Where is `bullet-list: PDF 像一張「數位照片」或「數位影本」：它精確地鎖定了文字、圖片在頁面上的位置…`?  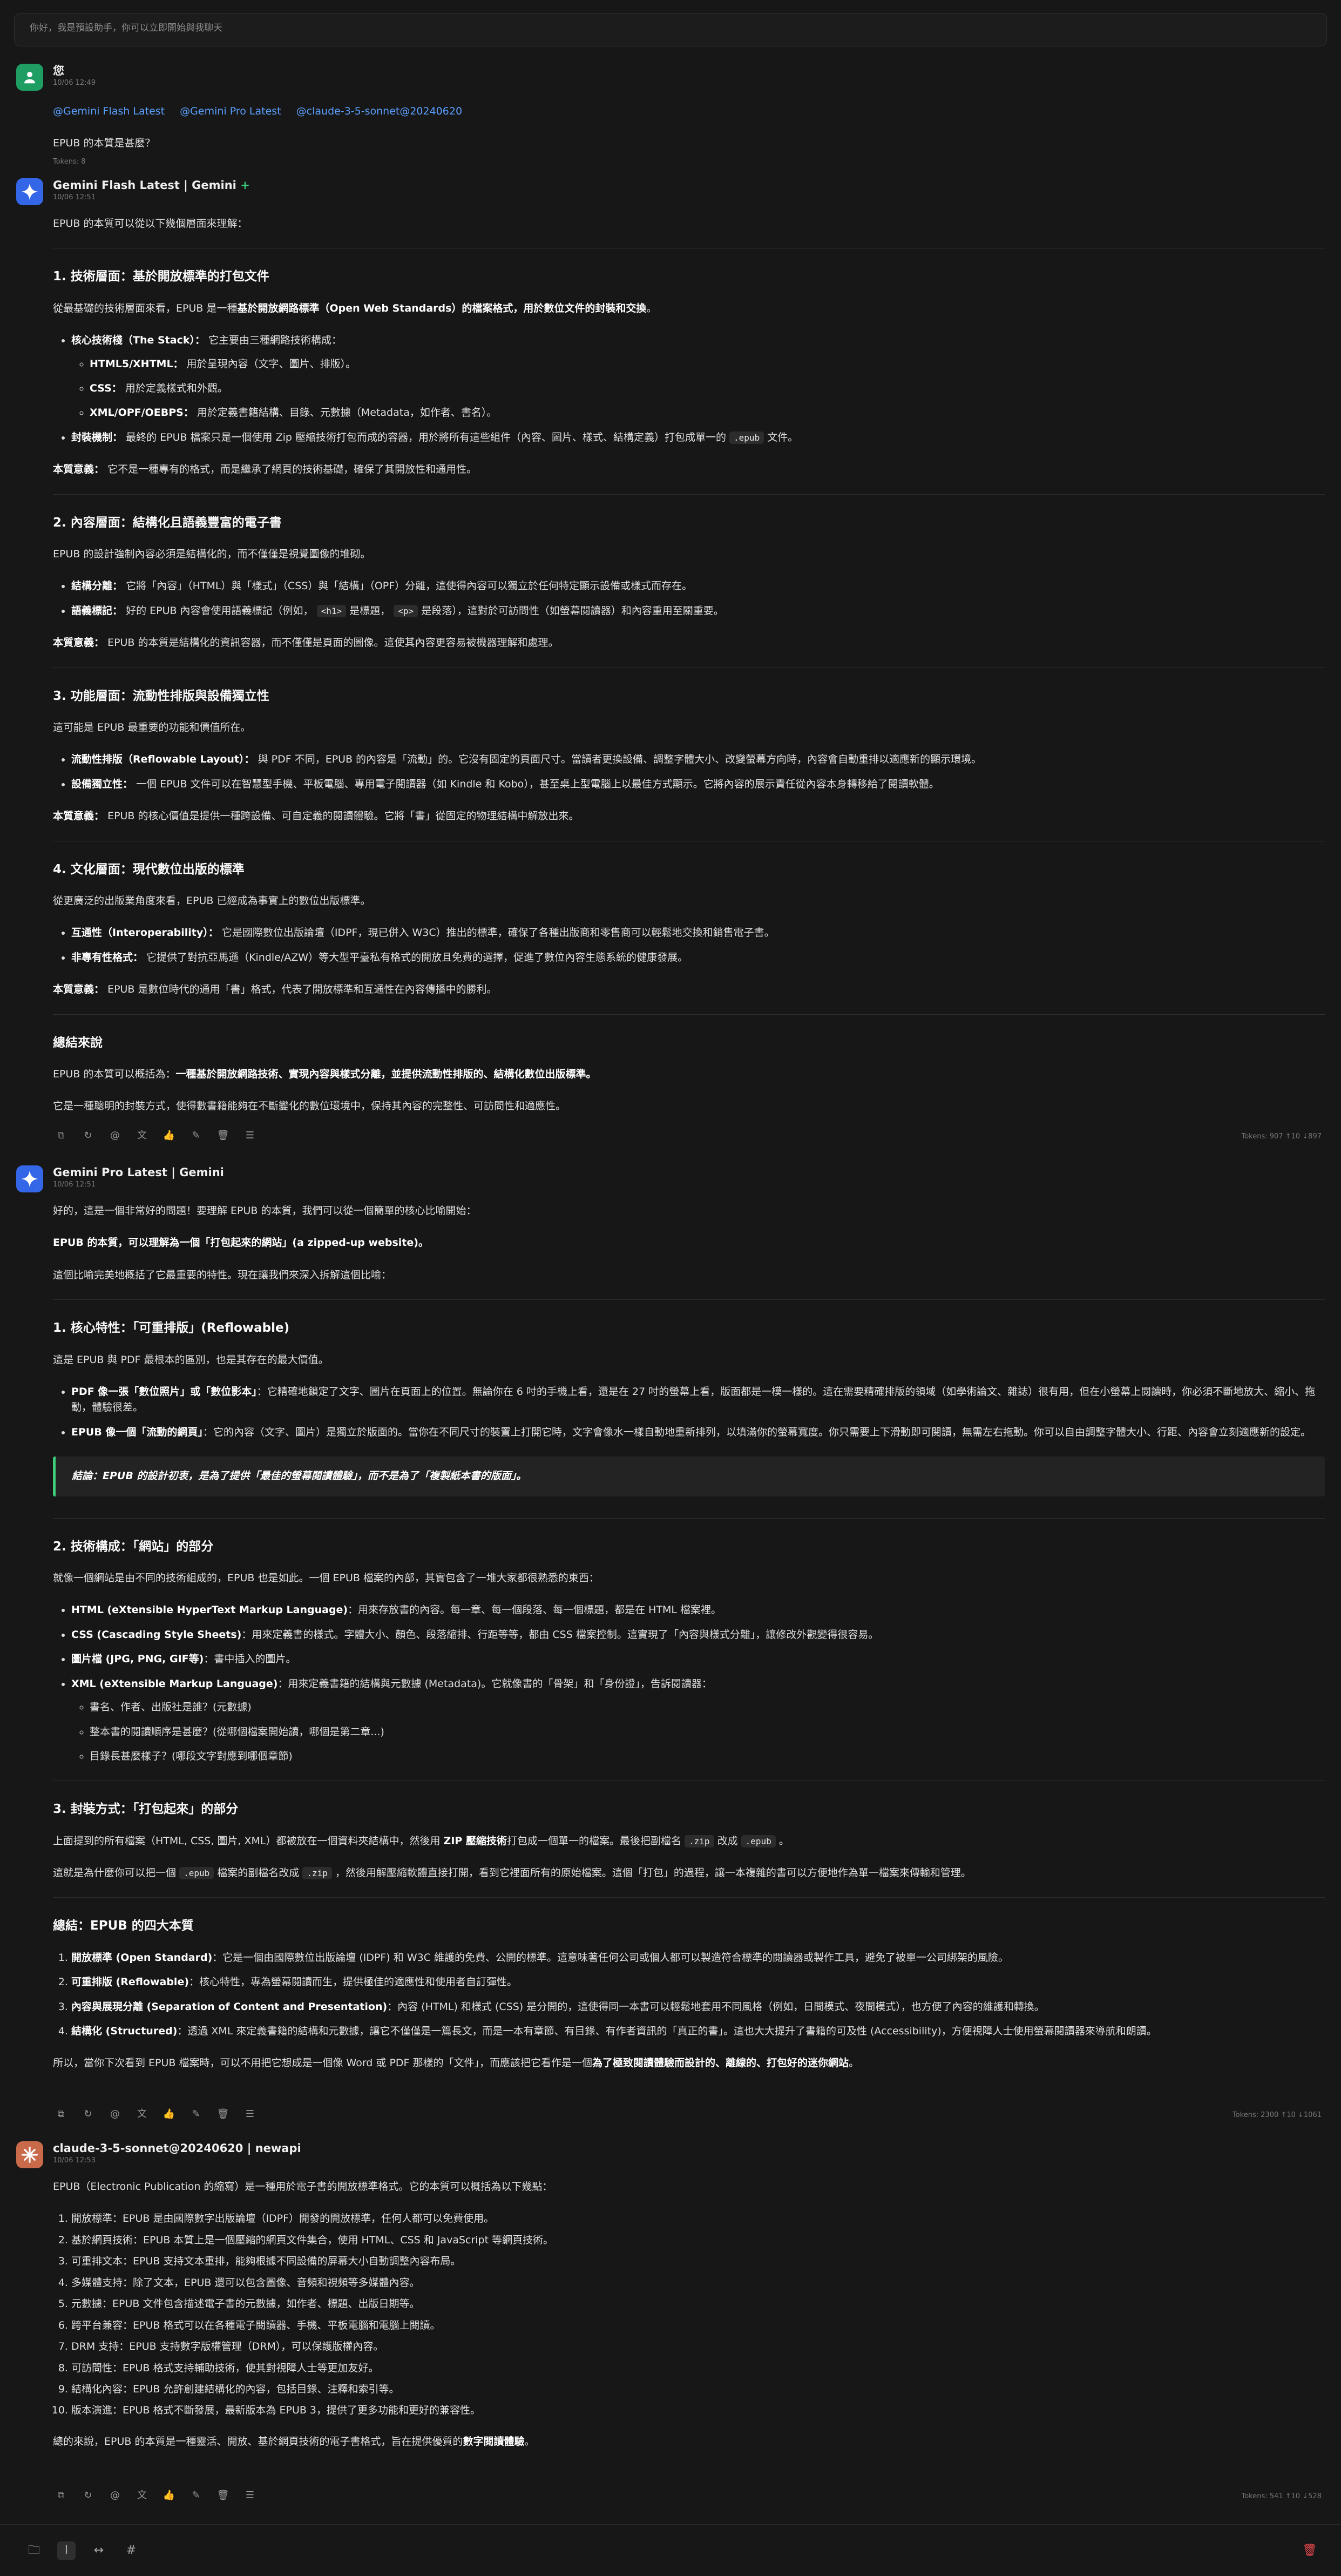 bullet-list: PDF 像一張「數位照片」或「數位影本」：它精確地鎖定了文字、圖片在頁面上的位置… is located at coordinates (698, 1412).